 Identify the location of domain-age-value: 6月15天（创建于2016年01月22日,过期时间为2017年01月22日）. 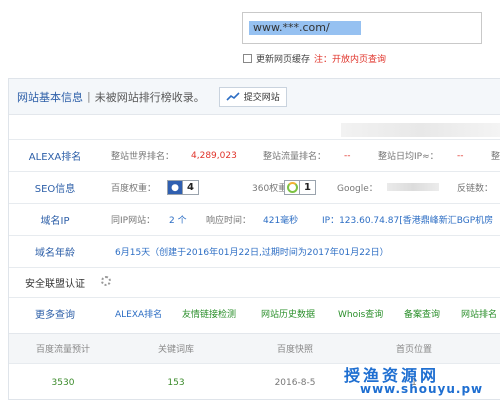
(252, 253).